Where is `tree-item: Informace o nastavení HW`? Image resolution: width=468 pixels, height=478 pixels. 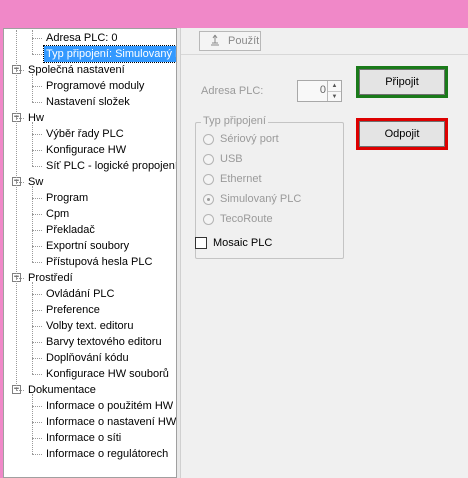
tree-item: Informace o nastavení HW is located at coordinates (110, 422).